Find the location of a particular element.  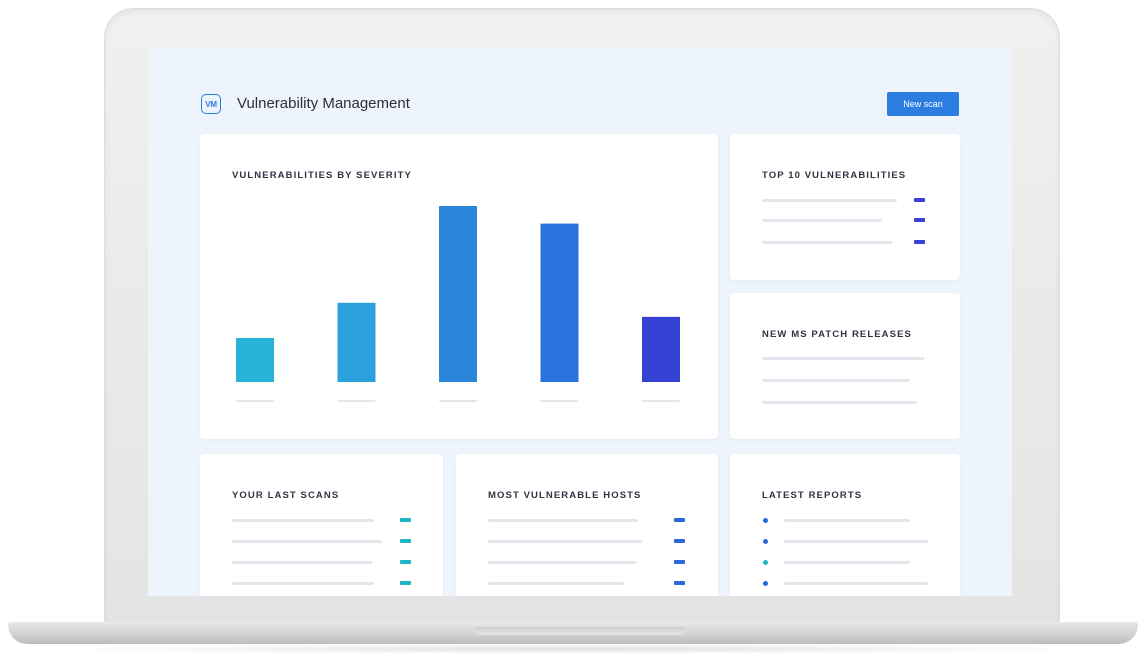

ms-patch-card-title: NEW MS PATCH RELEASES is located at coordinates (837, 334).